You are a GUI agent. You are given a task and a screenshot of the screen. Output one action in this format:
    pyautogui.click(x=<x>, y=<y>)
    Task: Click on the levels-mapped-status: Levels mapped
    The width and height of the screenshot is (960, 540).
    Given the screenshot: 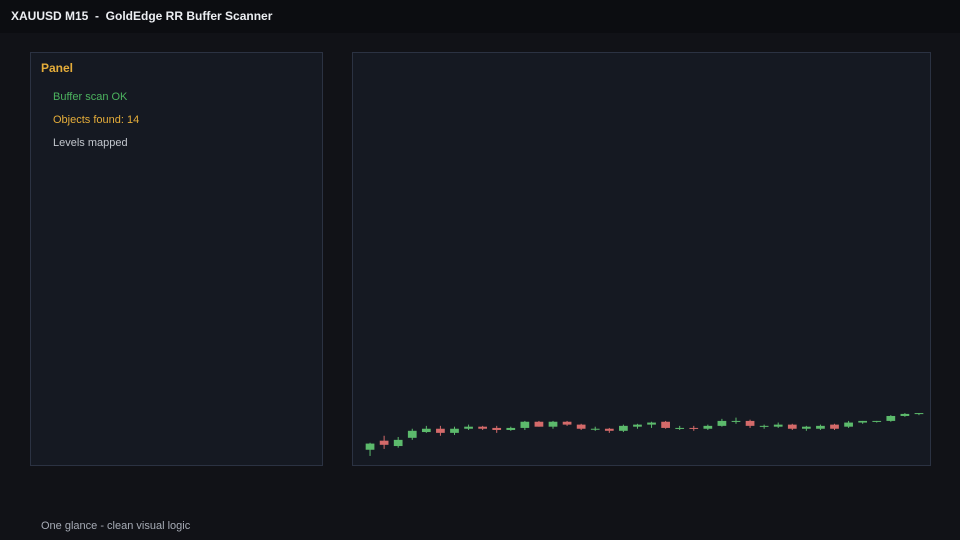 What is the action you would take?
    pyautogui.click(x=90, y=143)
    